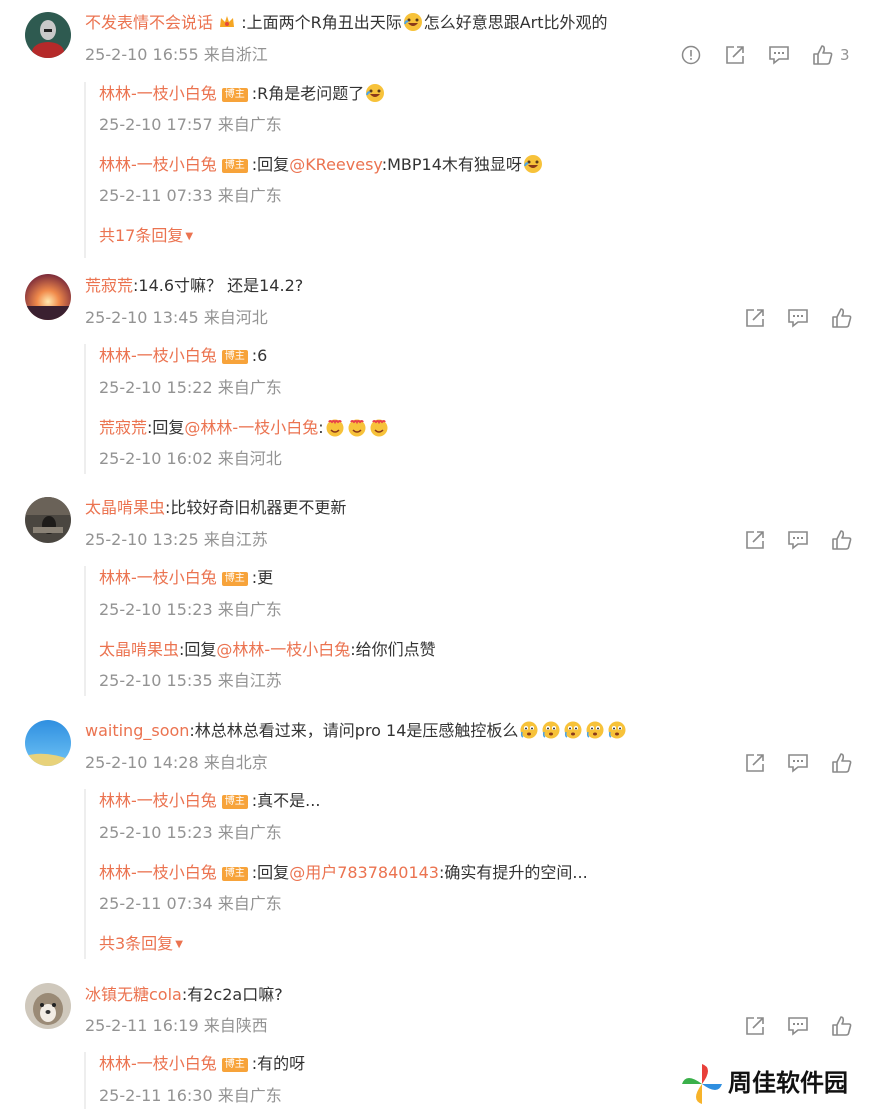 The image size is (872, 1109). What do you see at coordinates (190, 680) in the screenshot?
I see `reply-meta: 25-2-10 15:35 来自江苏` at bounding box center [190, 680].